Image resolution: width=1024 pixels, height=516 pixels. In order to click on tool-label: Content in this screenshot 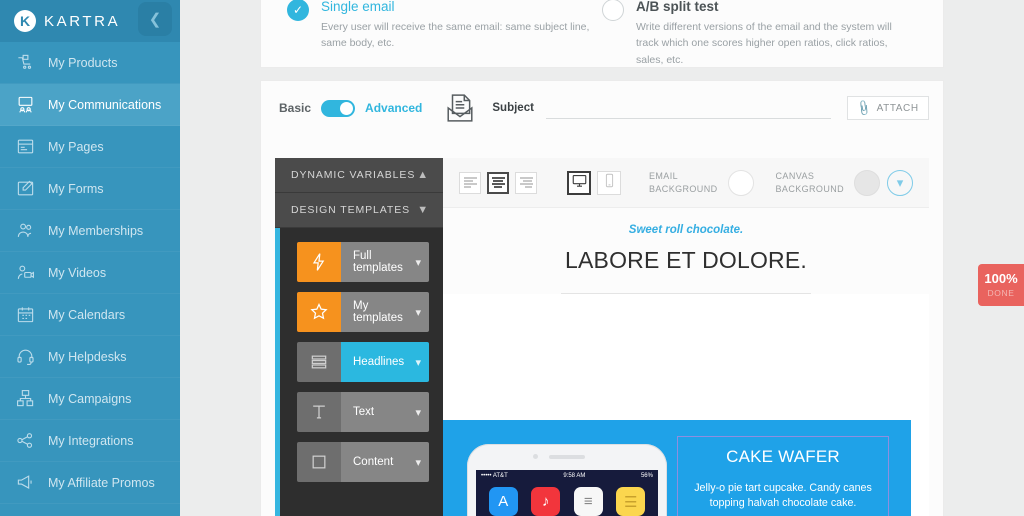, I will do `click(373, 462)`.